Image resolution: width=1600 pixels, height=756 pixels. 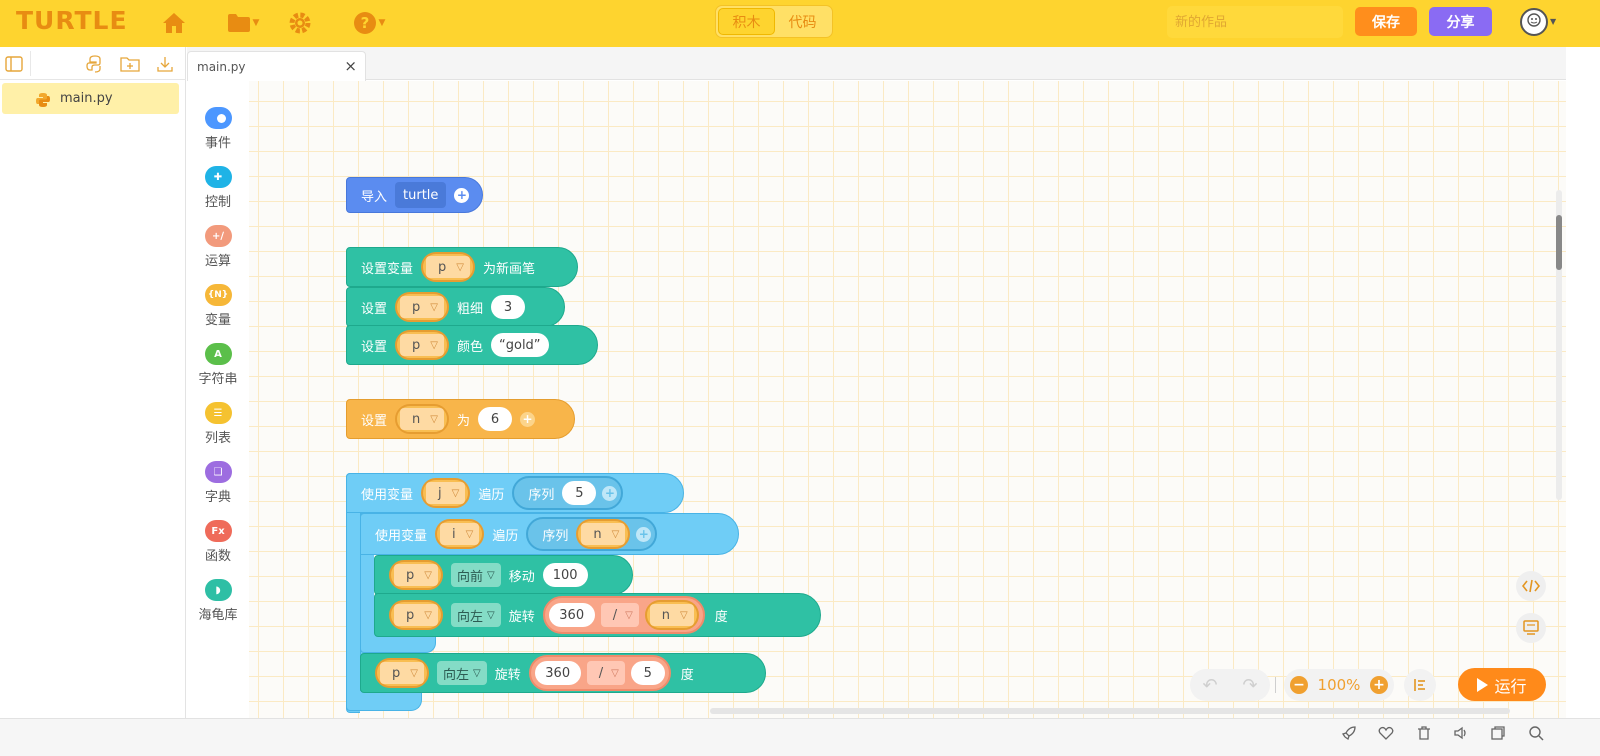 What do you see at coordinates (1349, 733) in the screenshot?
I see `rocket-icon` at bounding box center [1349, 733].